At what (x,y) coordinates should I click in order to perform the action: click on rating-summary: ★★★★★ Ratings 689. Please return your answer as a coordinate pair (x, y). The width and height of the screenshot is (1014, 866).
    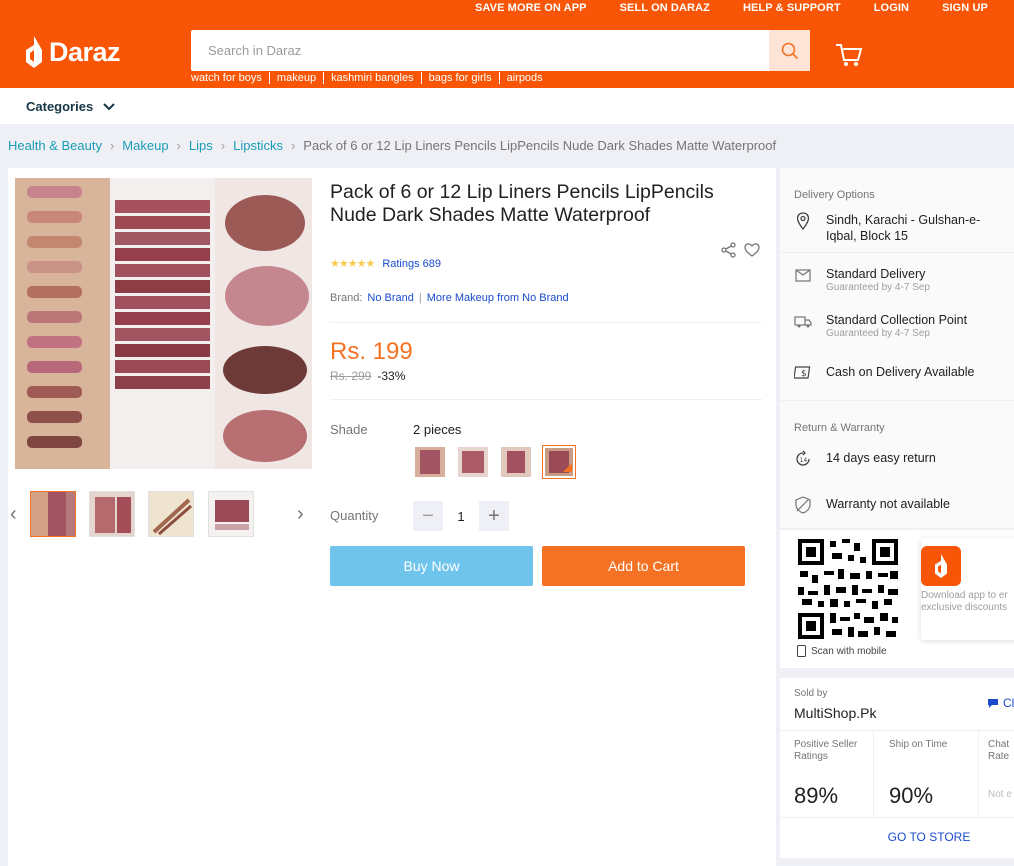
    Looking at the image, I should click on (385, 264).